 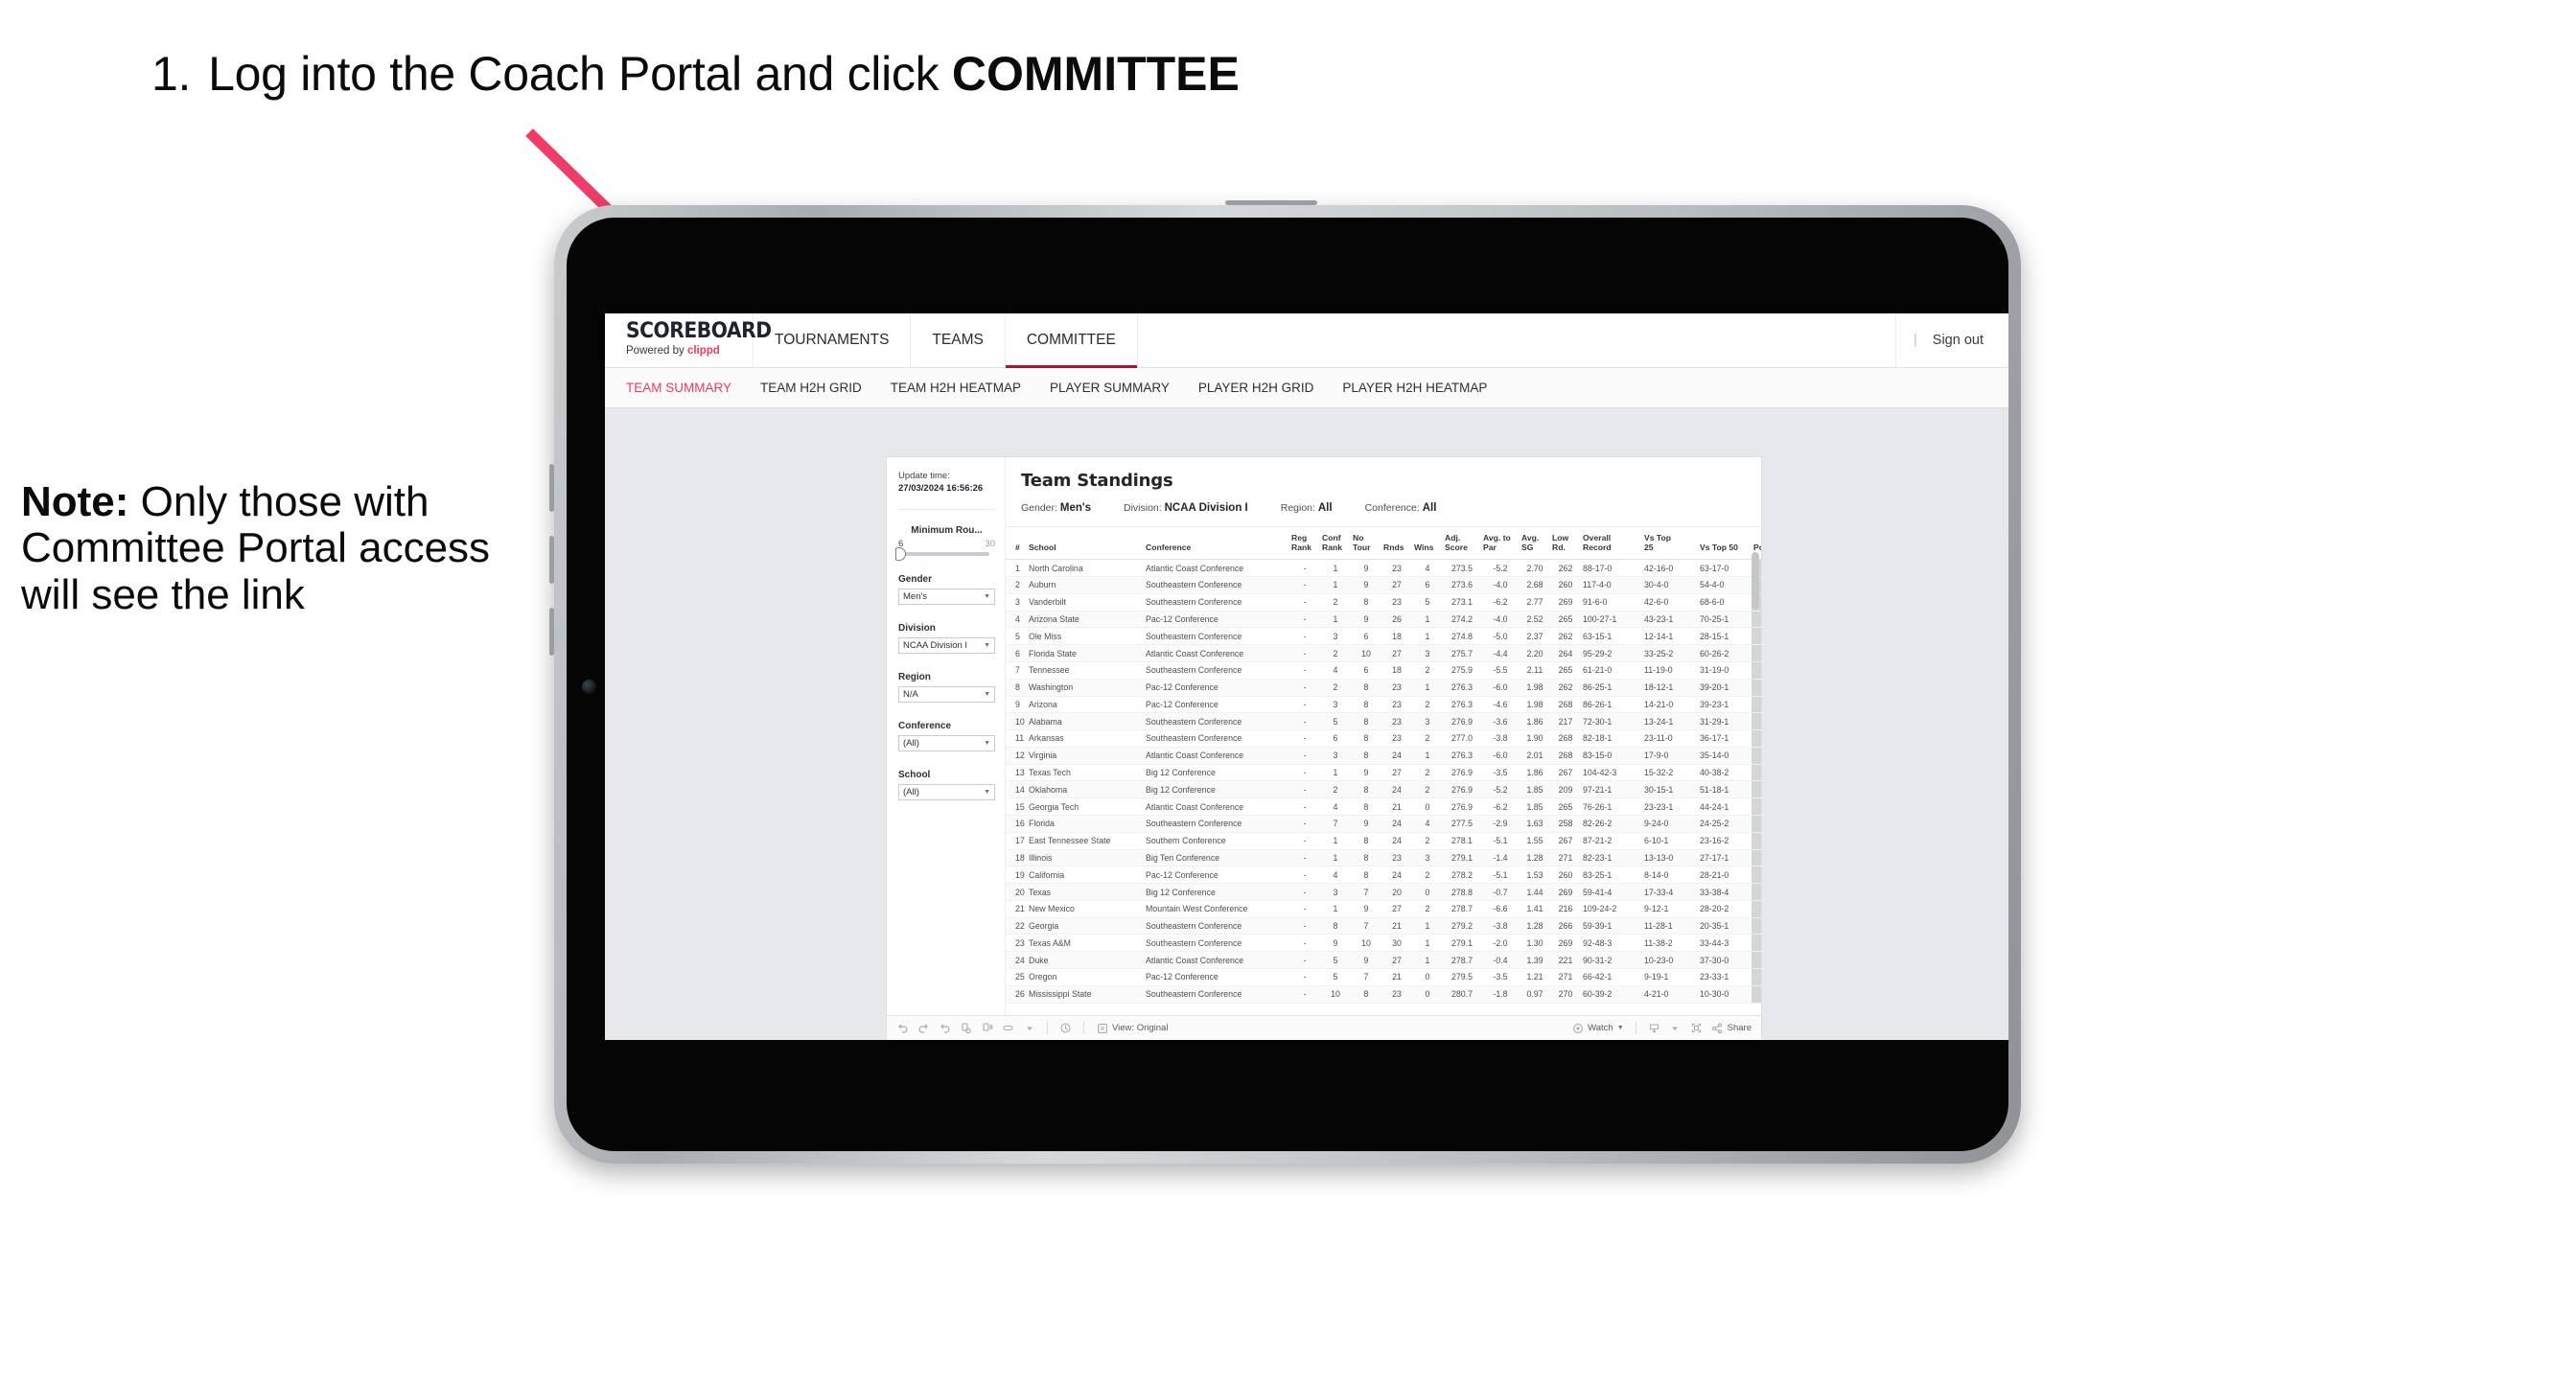 I want to click on col-header-rnds: Rnds, so click(x=1396, y=544).